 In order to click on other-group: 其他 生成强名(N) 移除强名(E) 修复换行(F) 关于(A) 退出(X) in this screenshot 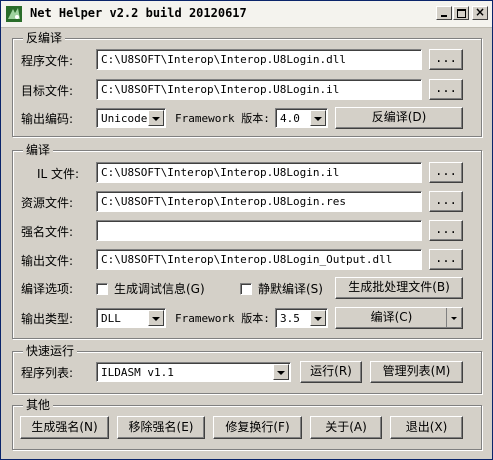, I will do `click(247, 424)`.